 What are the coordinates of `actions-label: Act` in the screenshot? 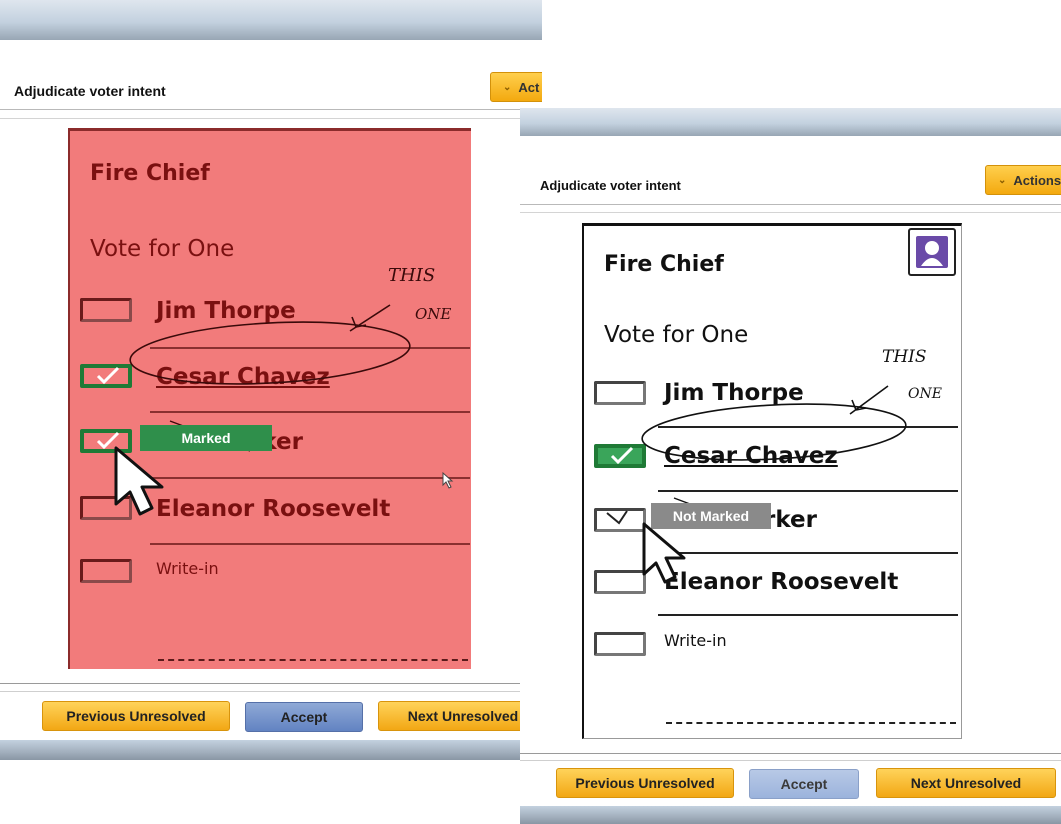 It's located at (529, 87).